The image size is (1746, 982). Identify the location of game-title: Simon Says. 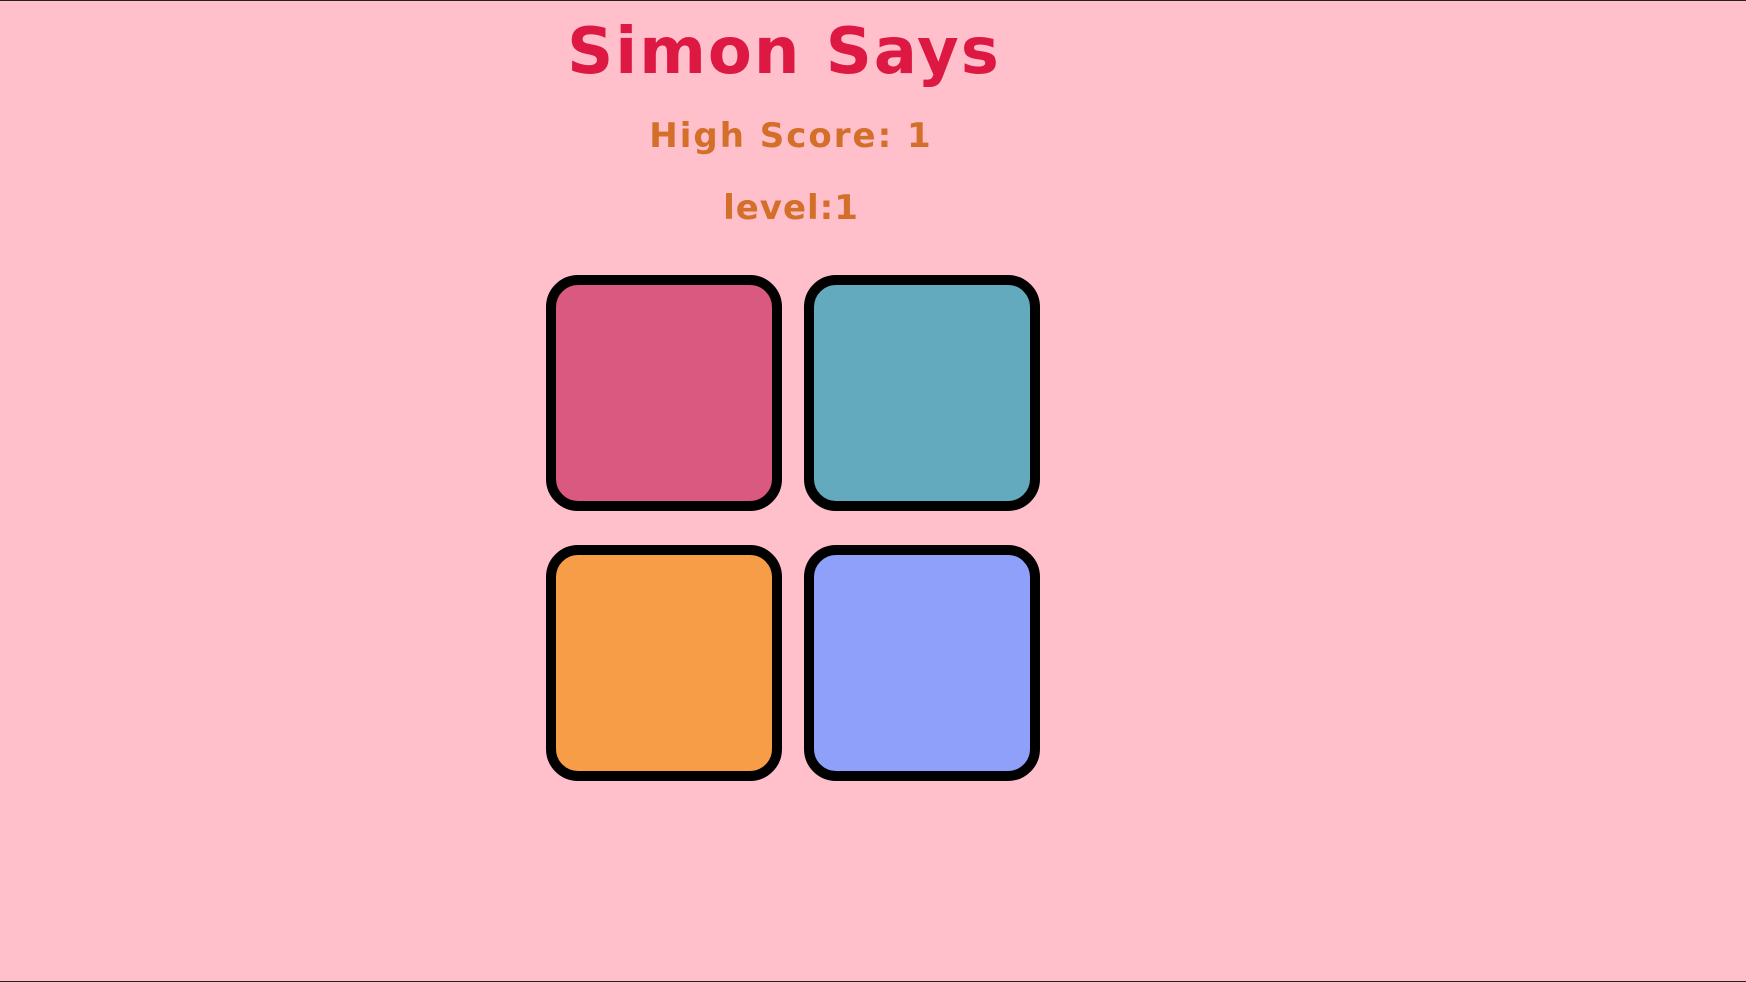
(784, 52).